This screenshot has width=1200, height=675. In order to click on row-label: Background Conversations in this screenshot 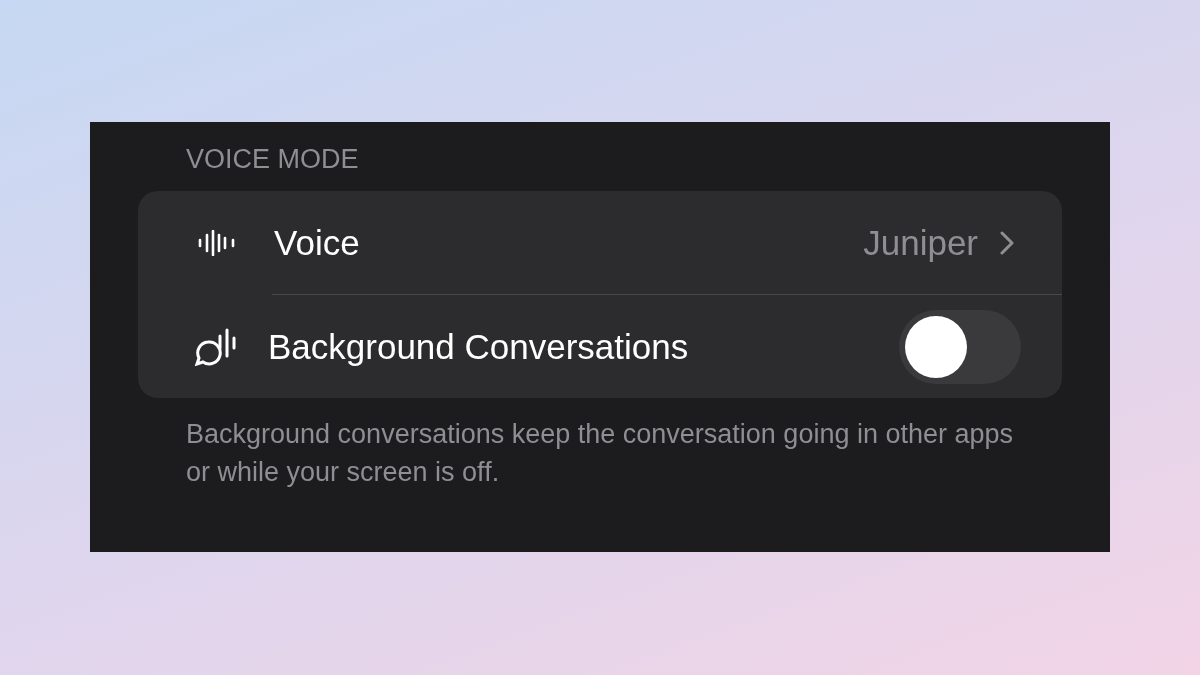, I will do `click(479, 346)`.